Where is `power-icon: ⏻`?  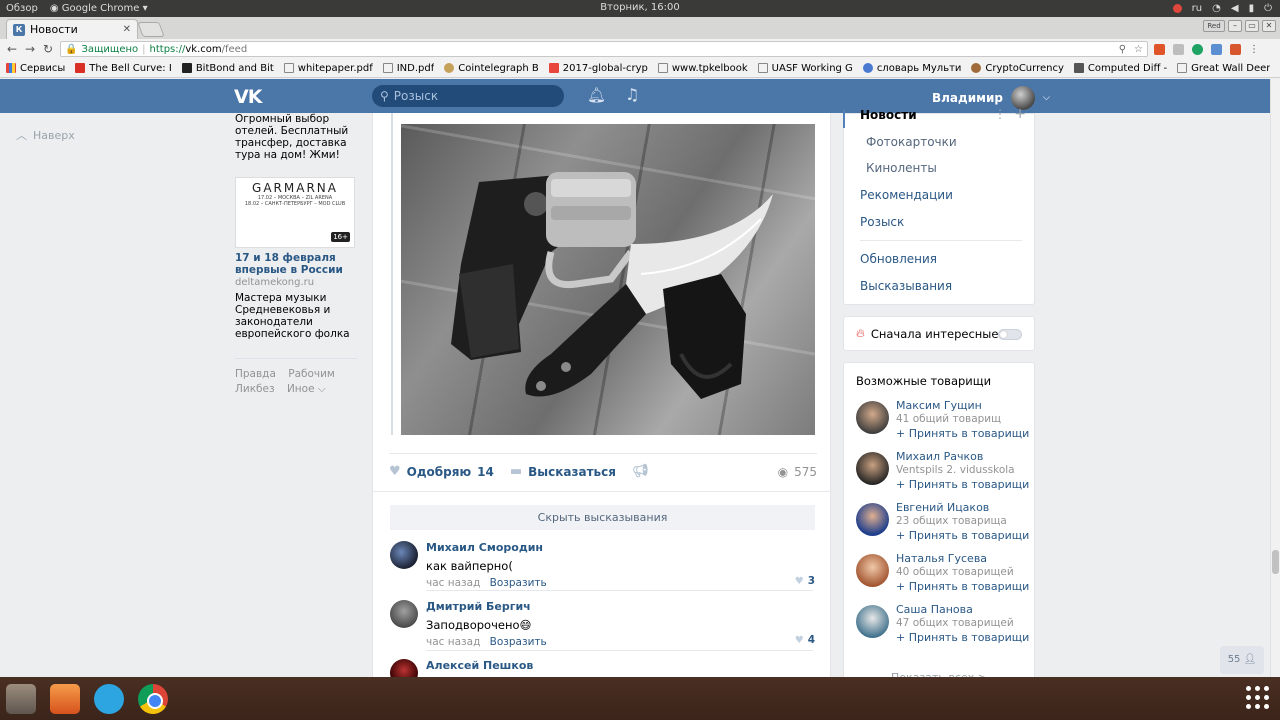
power-icon: ⏻ is located at coordinates (1268, 8).